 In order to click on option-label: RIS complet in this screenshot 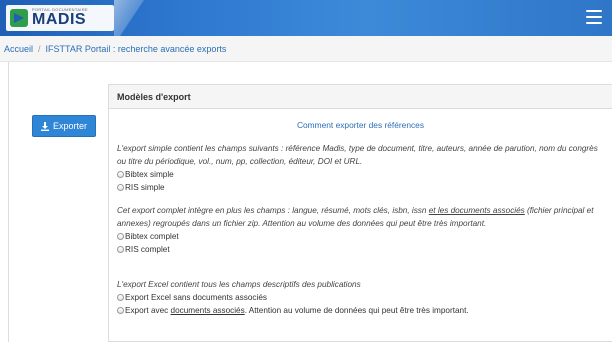, I will do `click(147, 249)`.